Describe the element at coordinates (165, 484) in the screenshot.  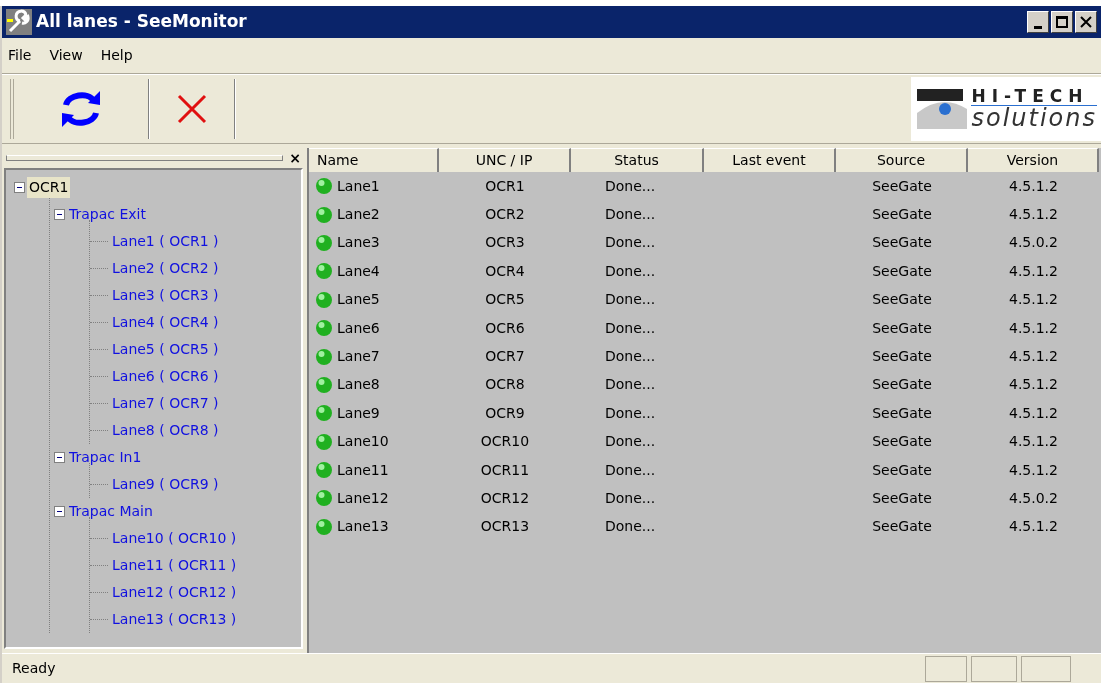
I see `tree-item: Lane9 ( OCR9 )` at that location.